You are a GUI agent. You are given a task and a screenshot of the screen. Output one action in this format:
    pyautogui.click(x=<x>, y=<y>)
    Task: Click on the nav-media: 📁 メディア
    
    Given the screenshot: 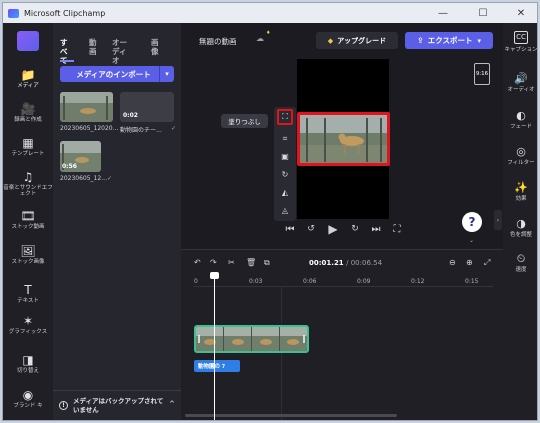 What is the action you would take?
    pyautogui.click(x=28, y=79)
    